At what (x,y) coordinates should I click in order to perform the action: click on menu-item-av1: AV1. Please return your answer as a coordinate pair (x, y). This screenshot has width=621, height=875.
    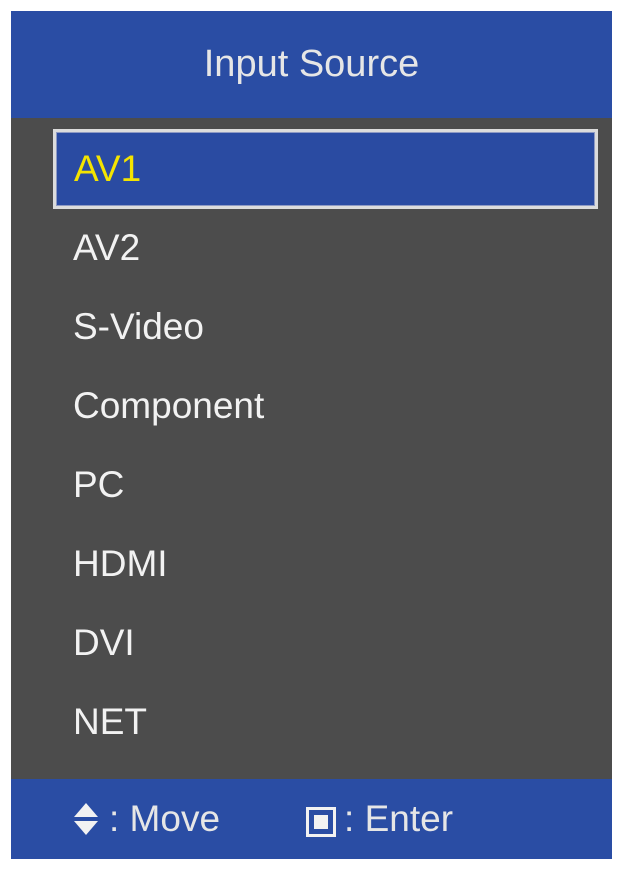
    Looking at the image, I should click on (325, 169).